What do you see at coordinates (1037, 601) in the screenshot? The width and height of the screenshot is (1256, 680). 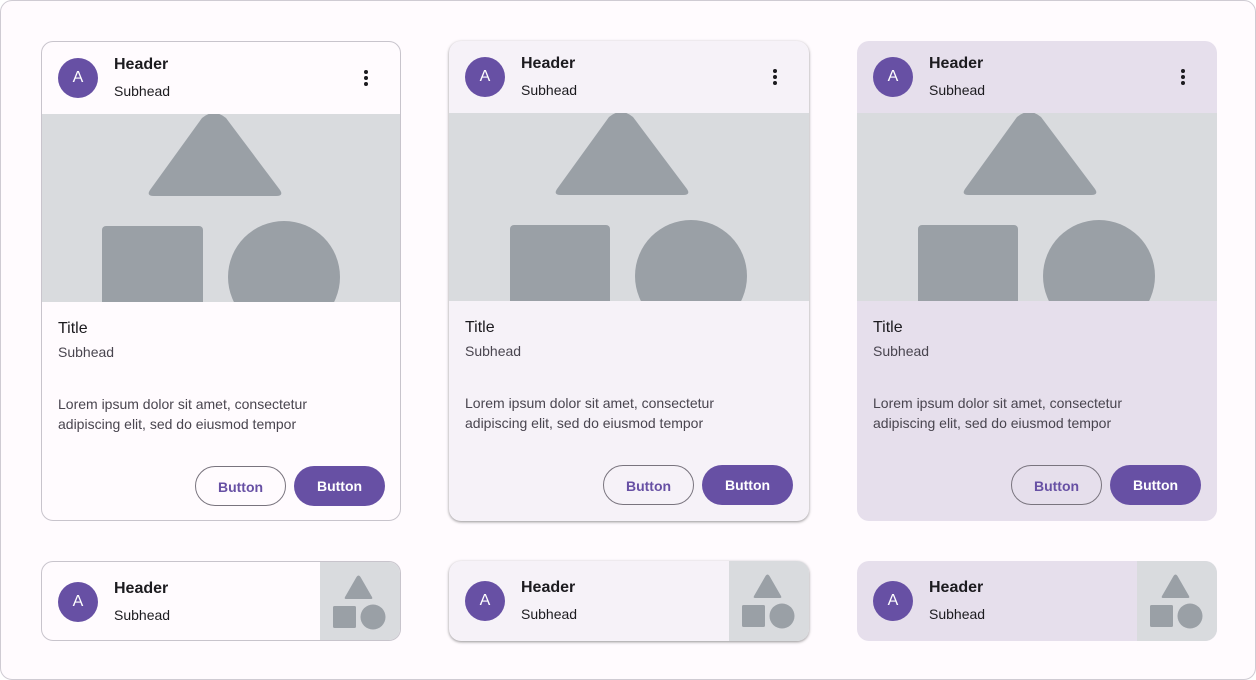 I see `compact-card-filled: A Header Subhead` at bounding box center [1037, 601].